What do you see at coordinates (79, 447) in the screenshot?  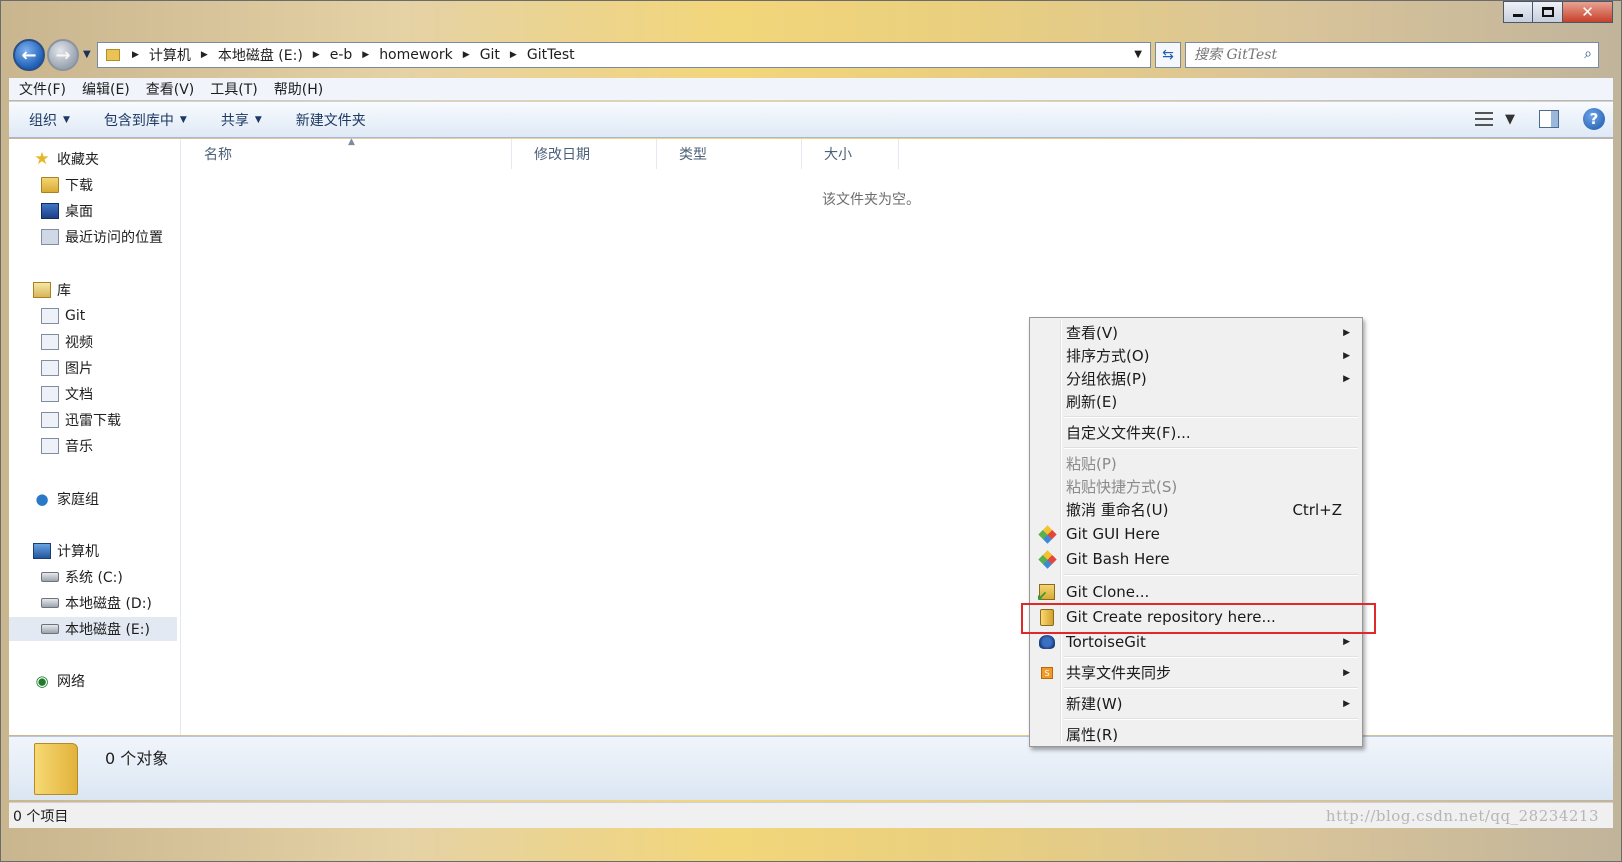 I see `sidebar-item-label: 音乐` at bounding box center [79, 447].